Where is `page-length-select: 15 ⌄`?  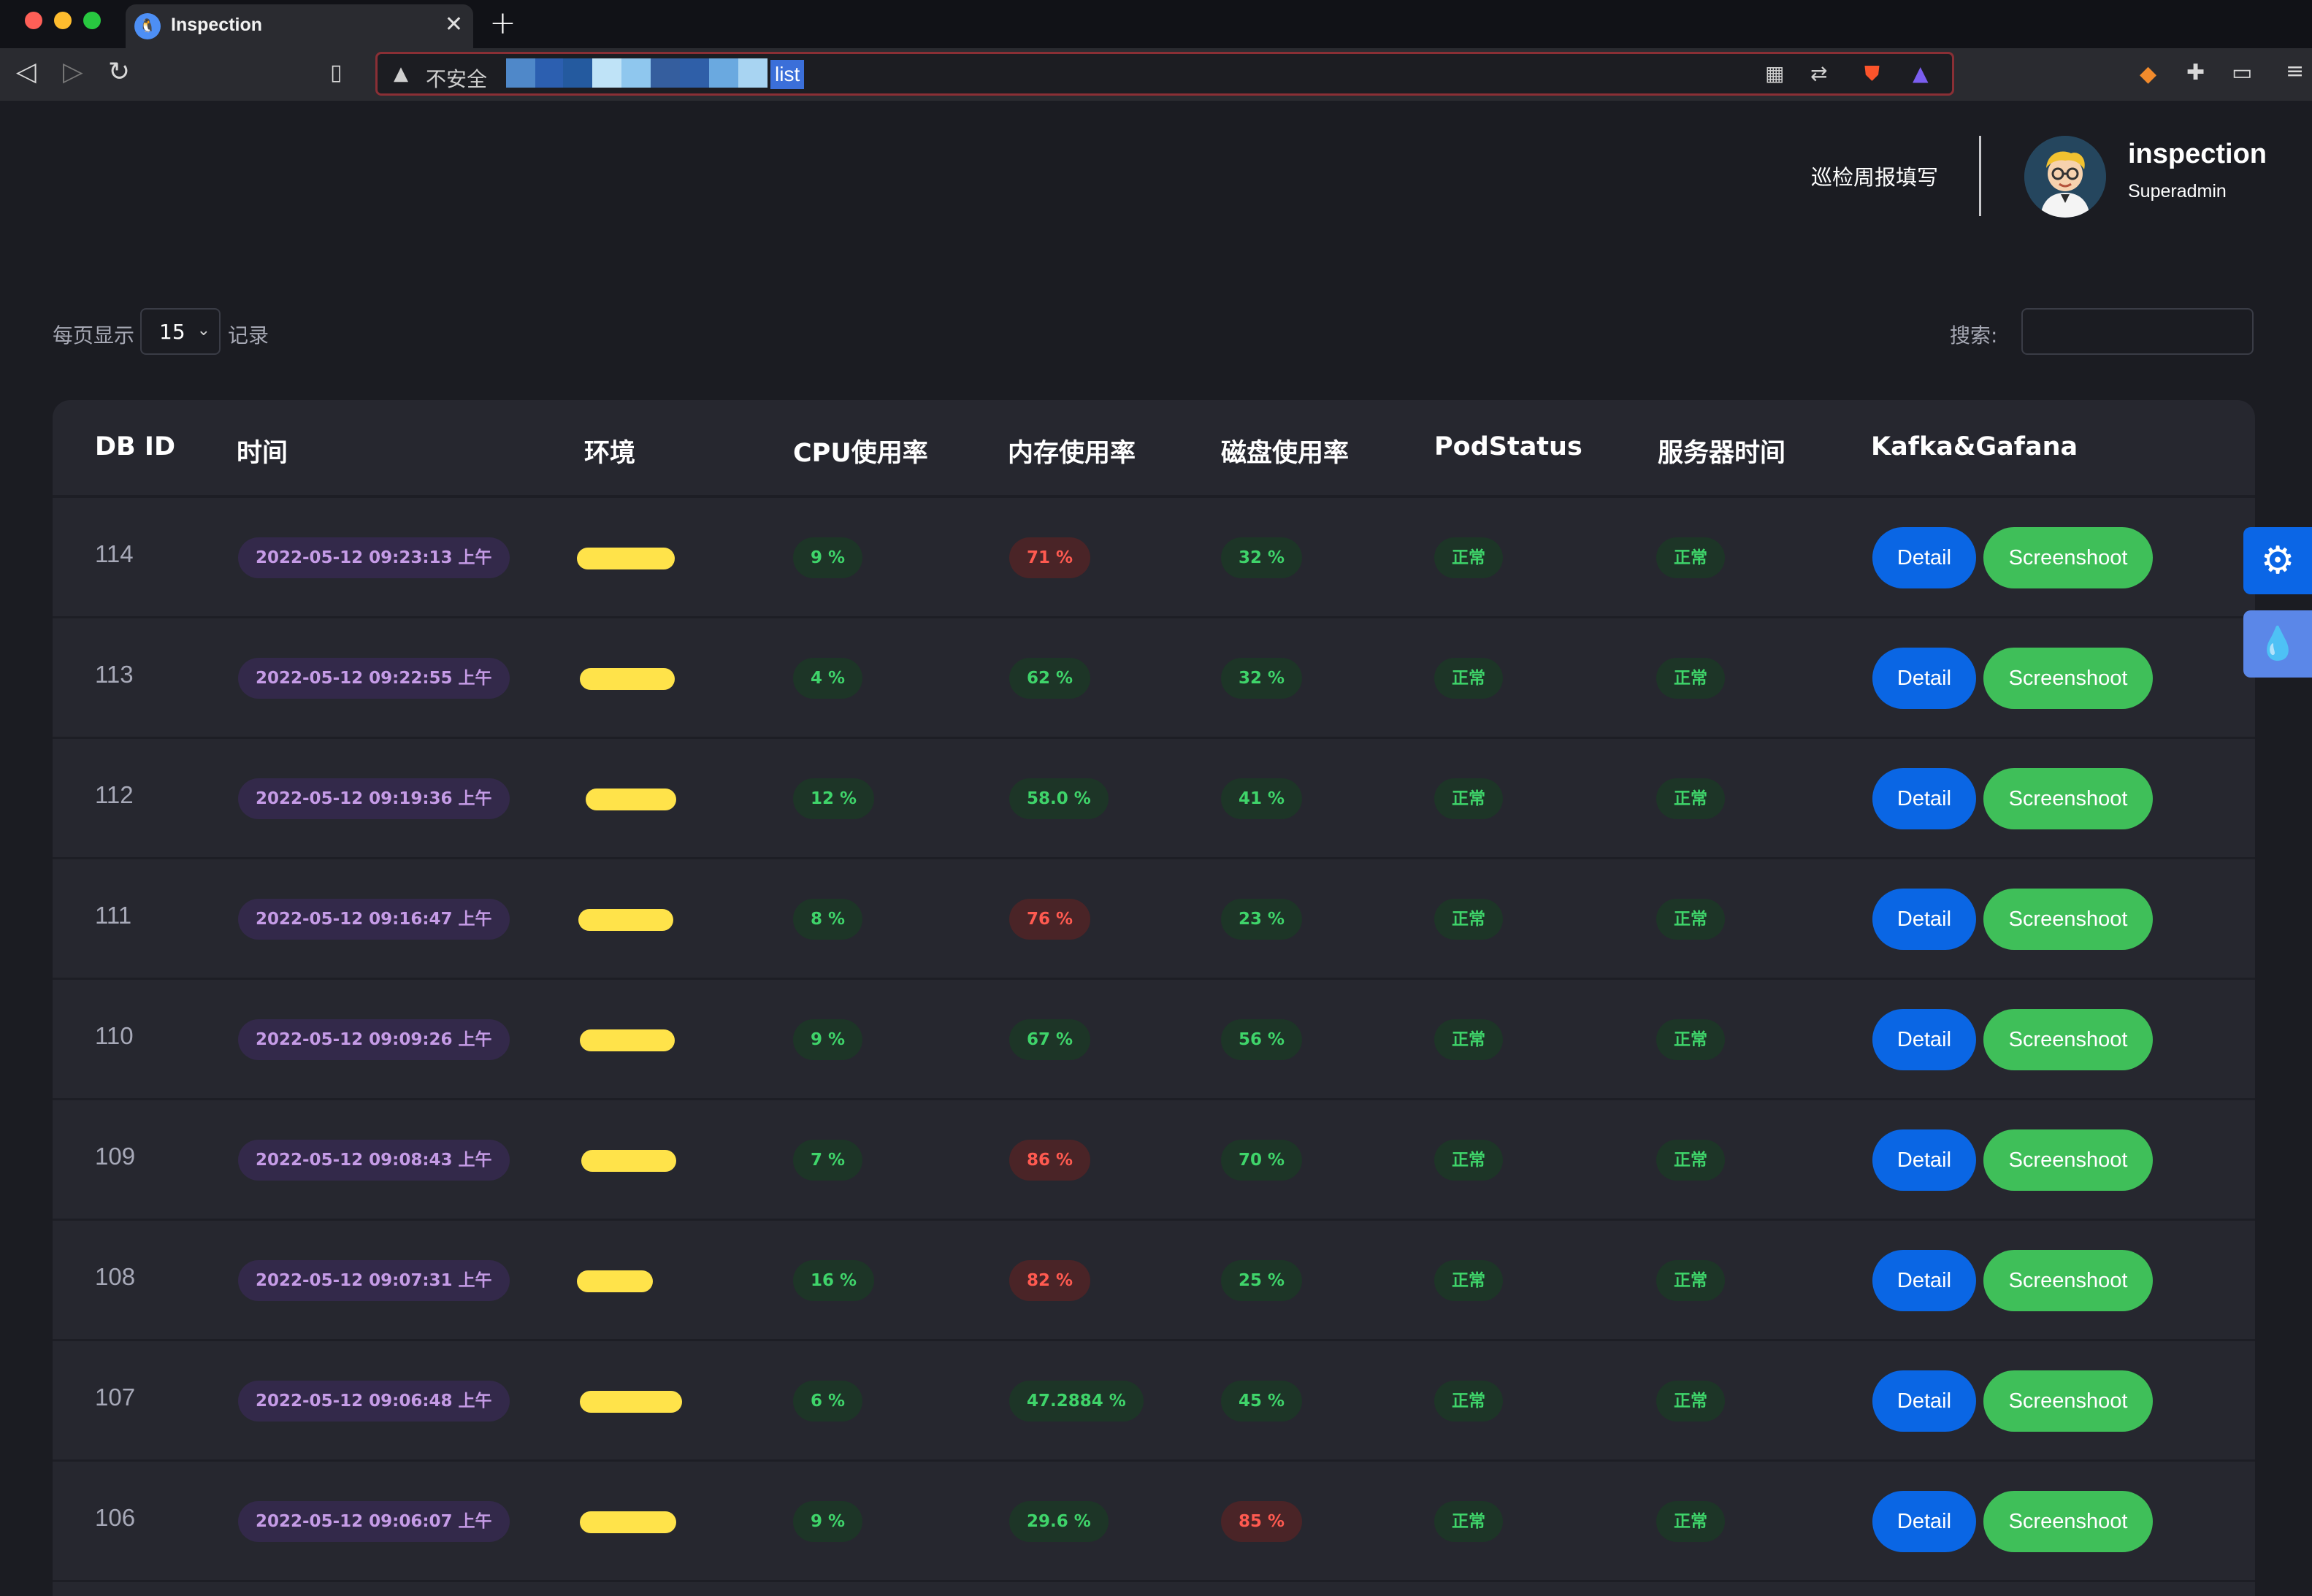 page-length-select: 15 ⌄ is located at coordinates (180, 331).